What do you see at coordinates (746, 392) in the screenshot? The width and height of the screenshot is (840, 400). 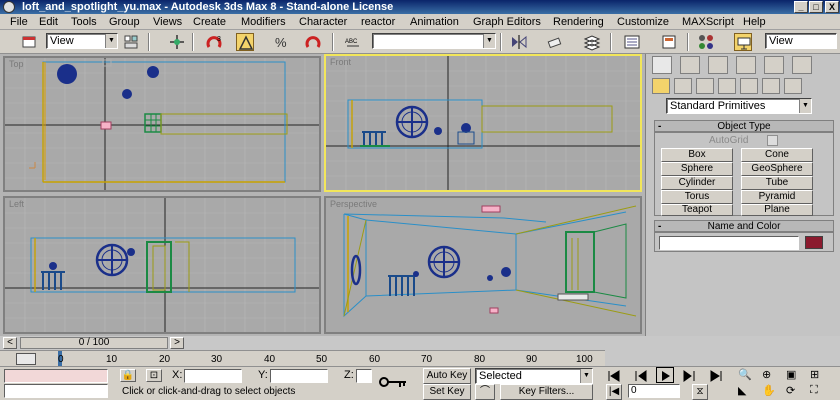 I see `field-of-view-icon: ◣` at bounding box center [746, 392].